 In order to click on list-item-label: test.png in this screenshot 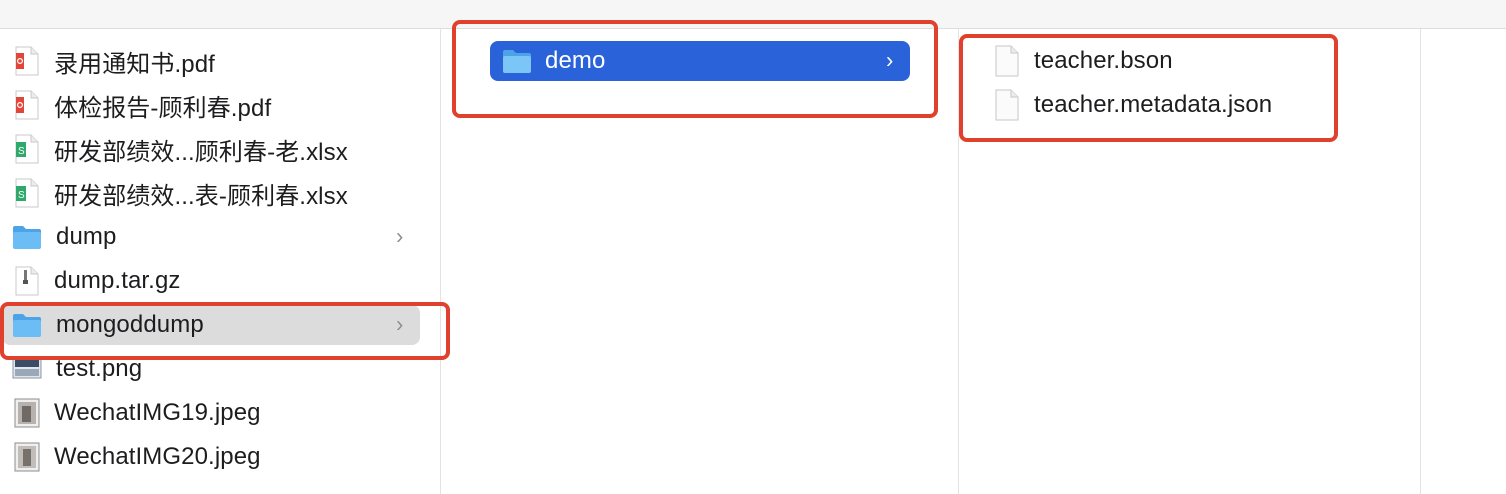, I will do `click(99, 368)`.